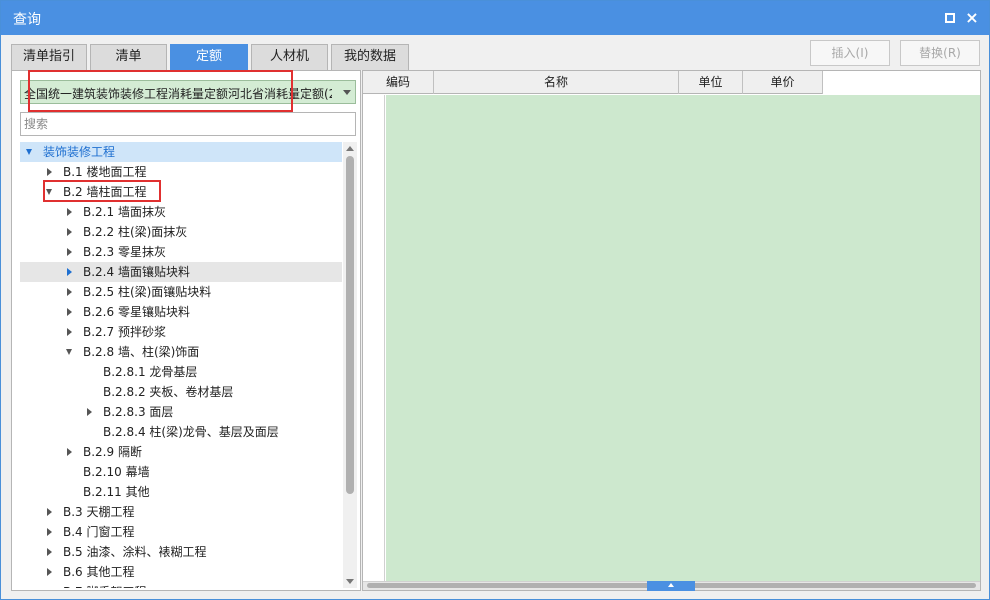  Describe the element at coordinates (181, 252) in the screenshot. I see `tree-node: B.2.3 零星抹灰` at that location.